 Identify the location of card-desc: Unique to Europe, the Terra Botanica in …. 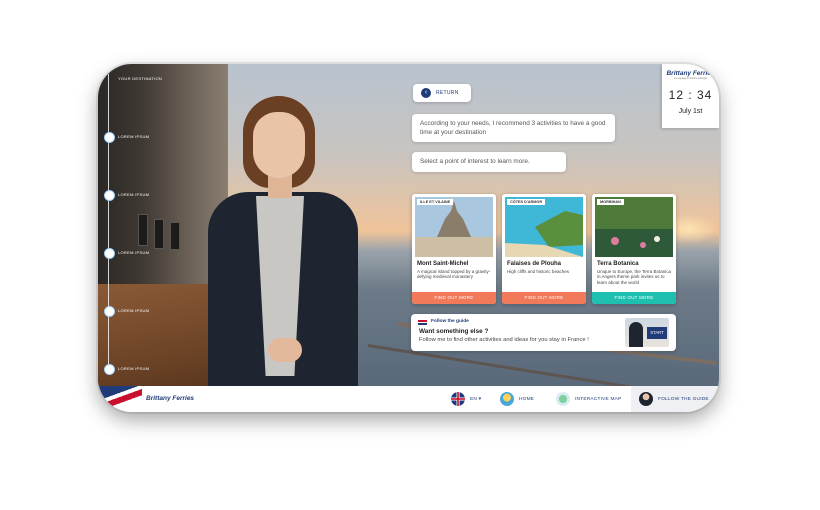
(634, 277).